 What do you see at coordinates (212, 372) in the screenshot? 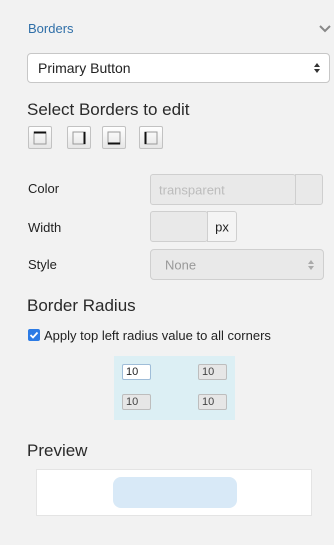
I see `radius-top-right-input: 10` at bounding box center [212, 372].